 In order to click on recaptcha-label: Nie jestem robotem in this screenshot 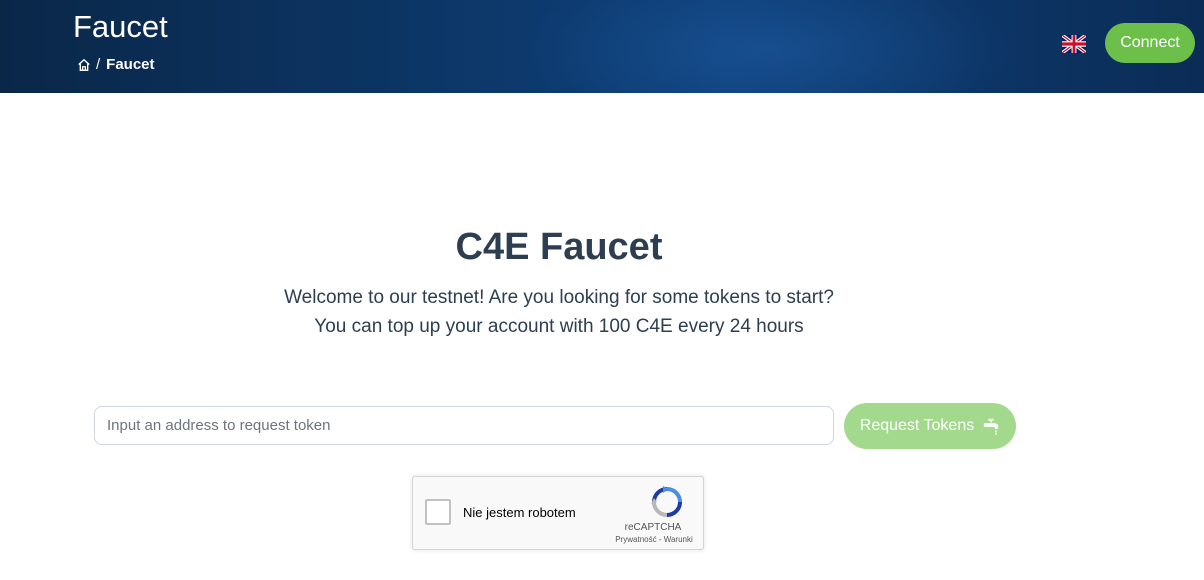, I will do `click(519, 512)`.